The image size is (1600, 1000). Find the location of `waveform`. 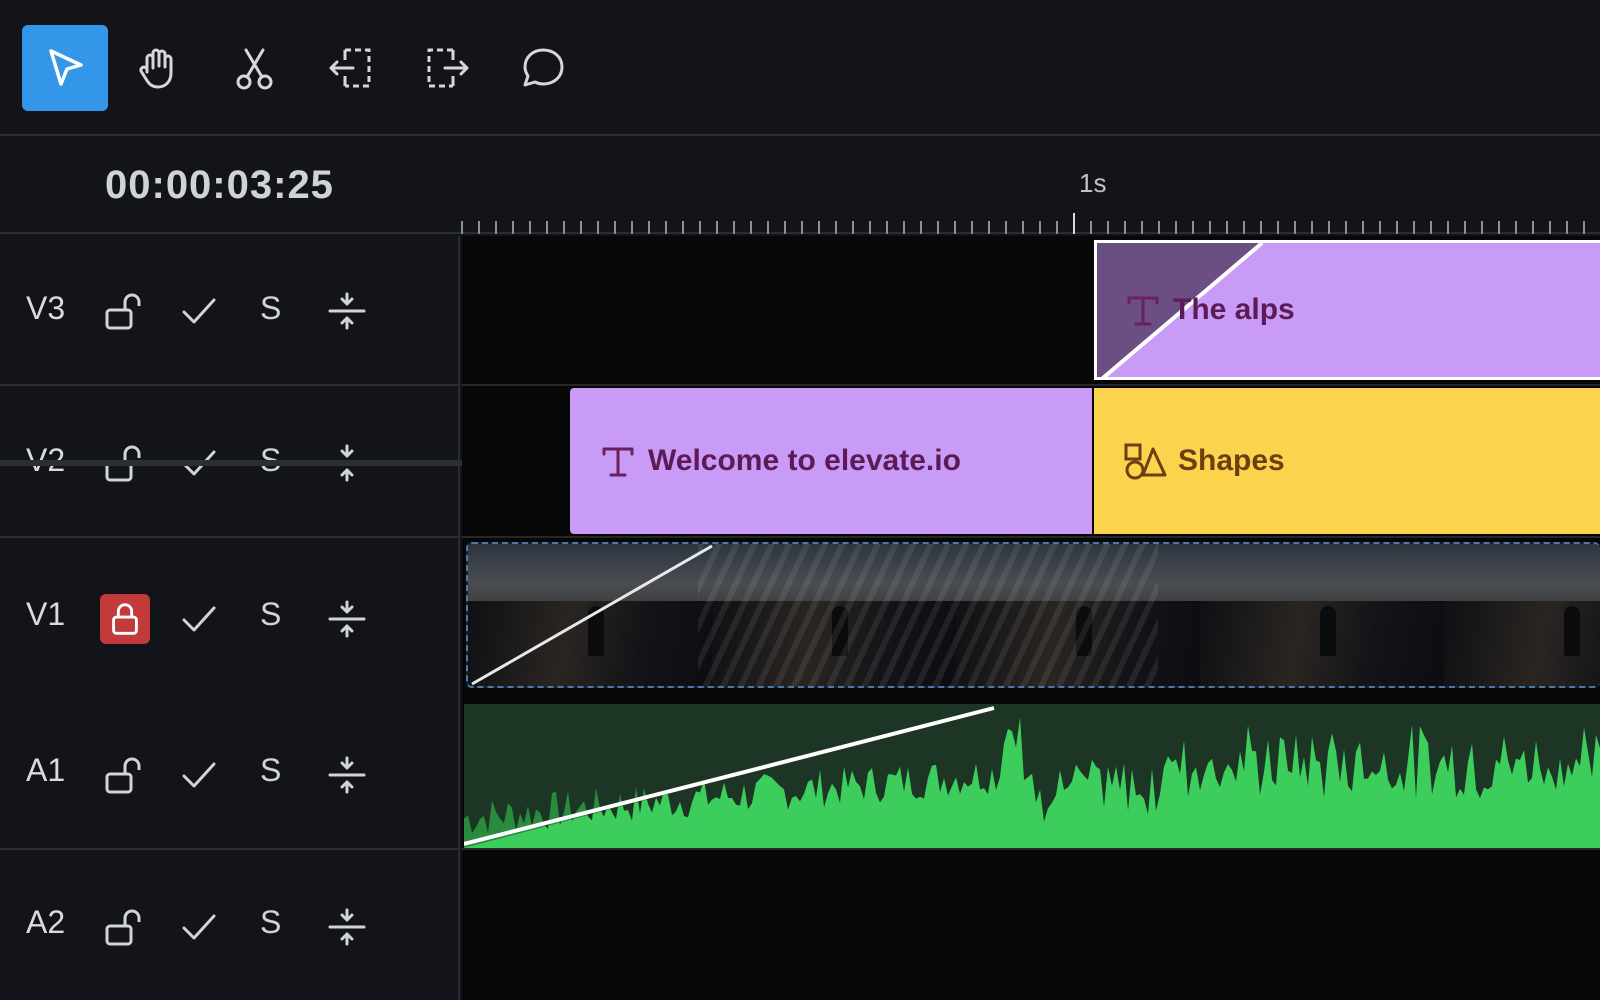

waveform is located at coordinates (1032, 777).